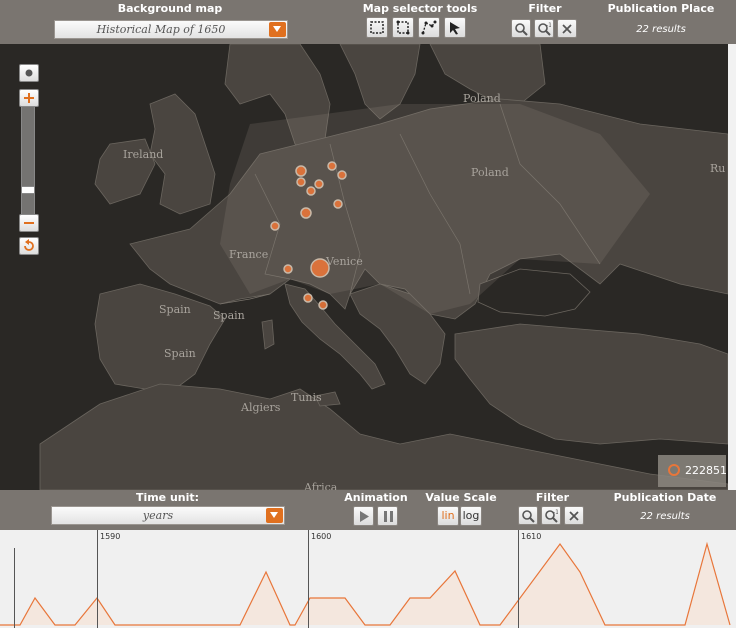 The image size is (736, 628). I want to click on pan-reset-button, so click(29, 73).